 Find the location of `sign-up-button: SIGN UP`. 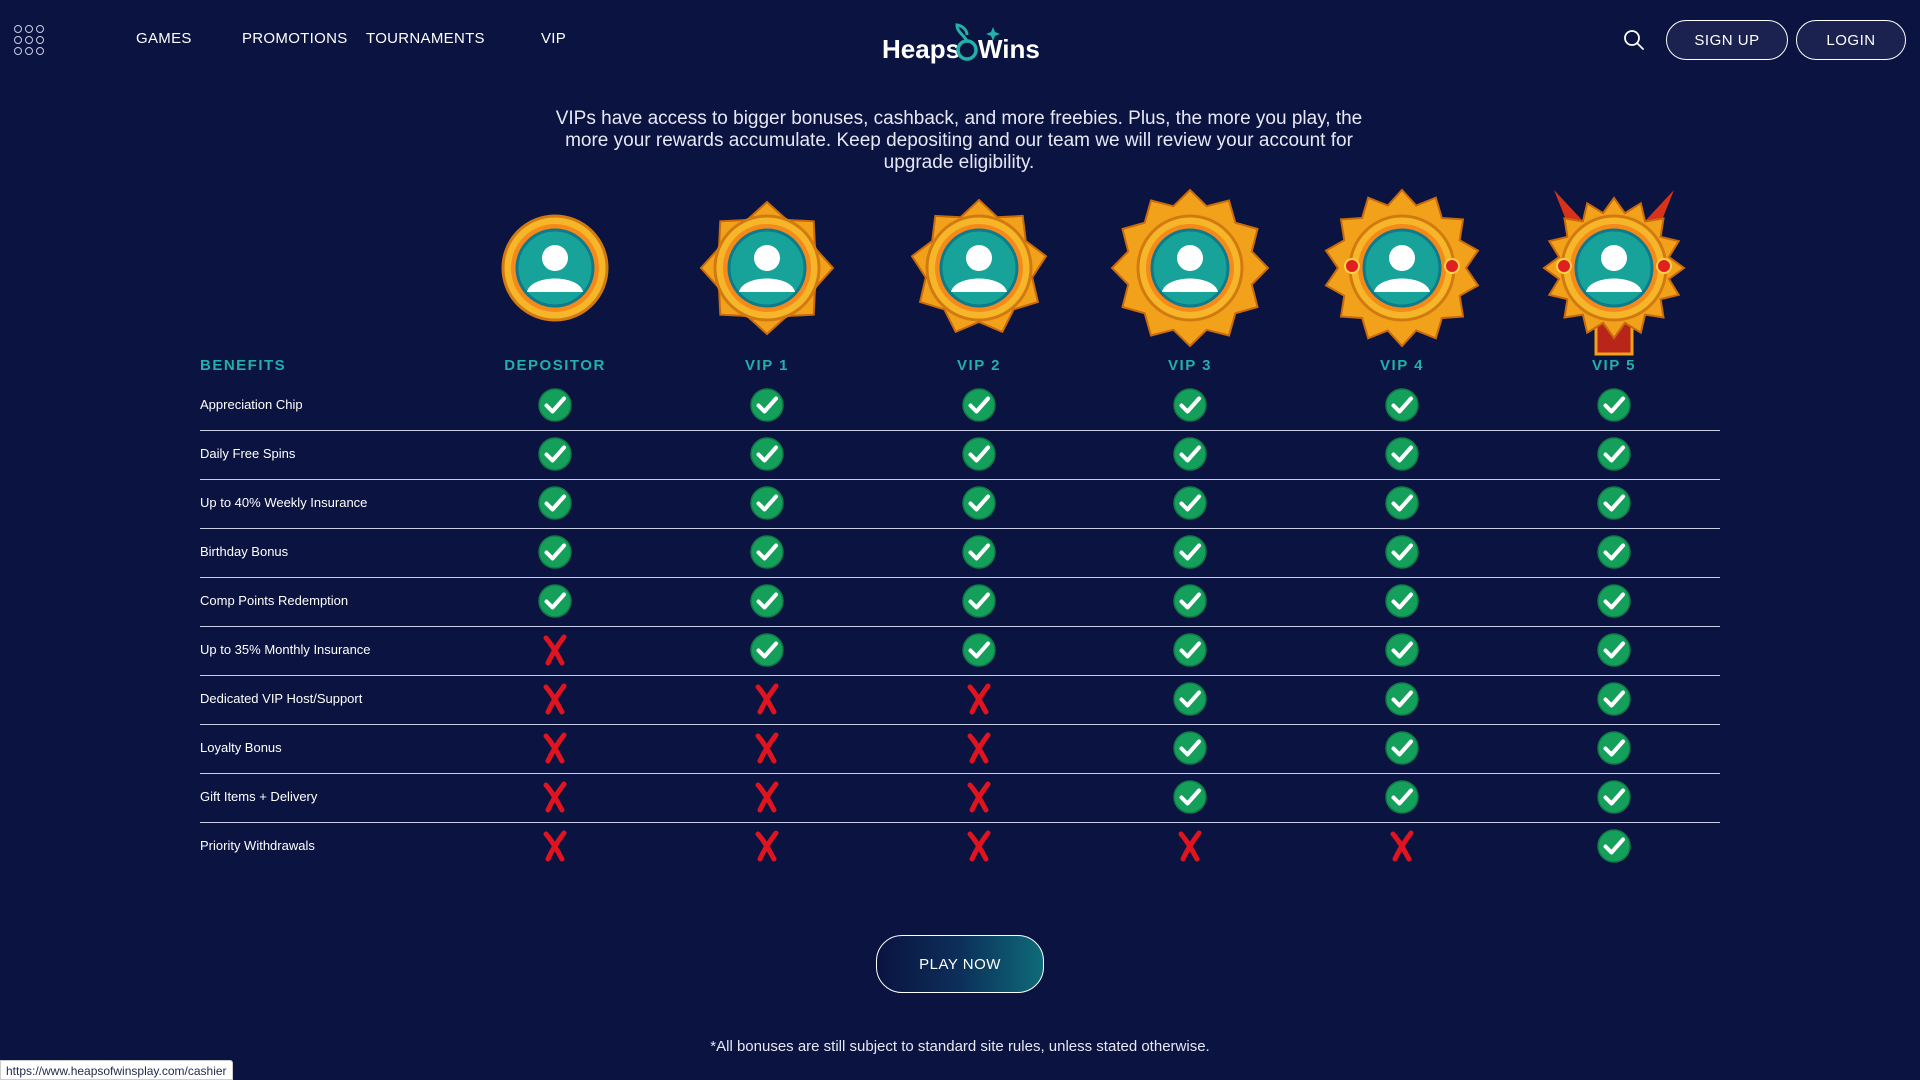

sign-up-button: SIGN UP is located at coordinates (1727, 40).